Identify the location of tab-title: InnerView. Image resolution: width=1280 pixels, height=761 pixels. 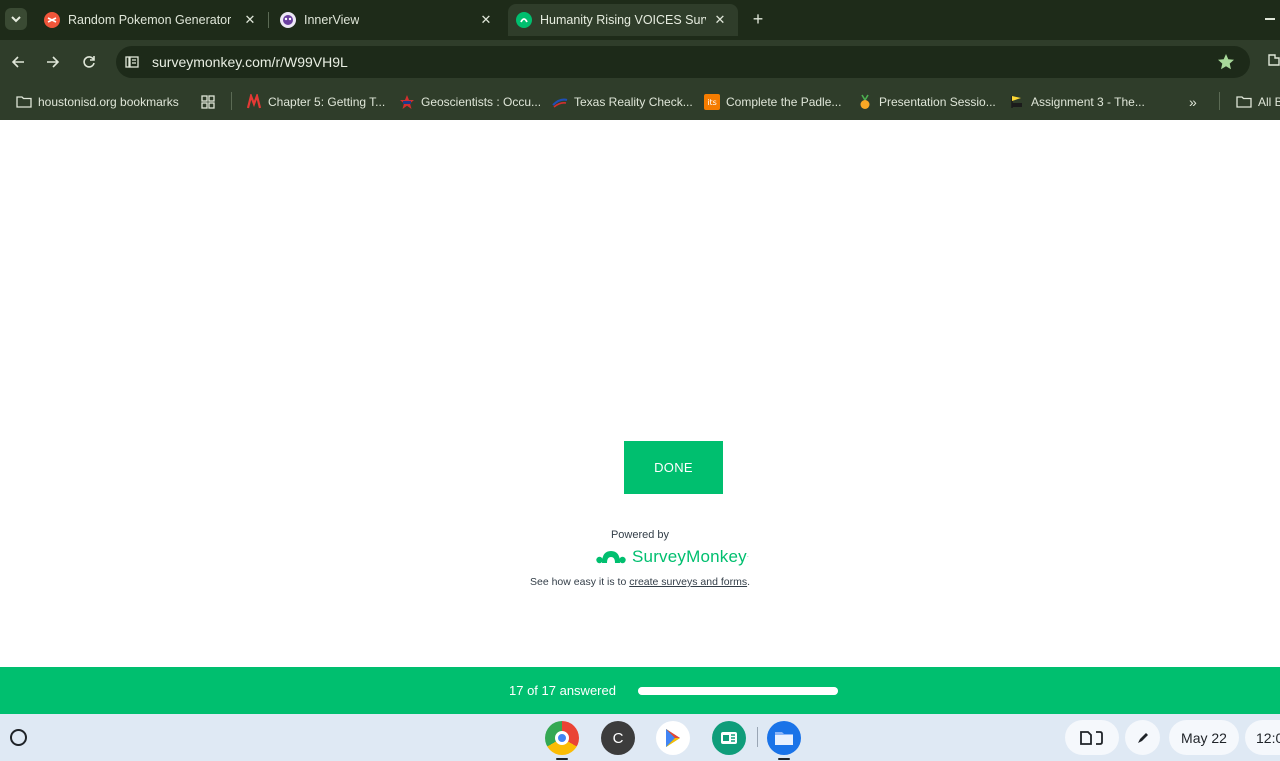
(332, 20).